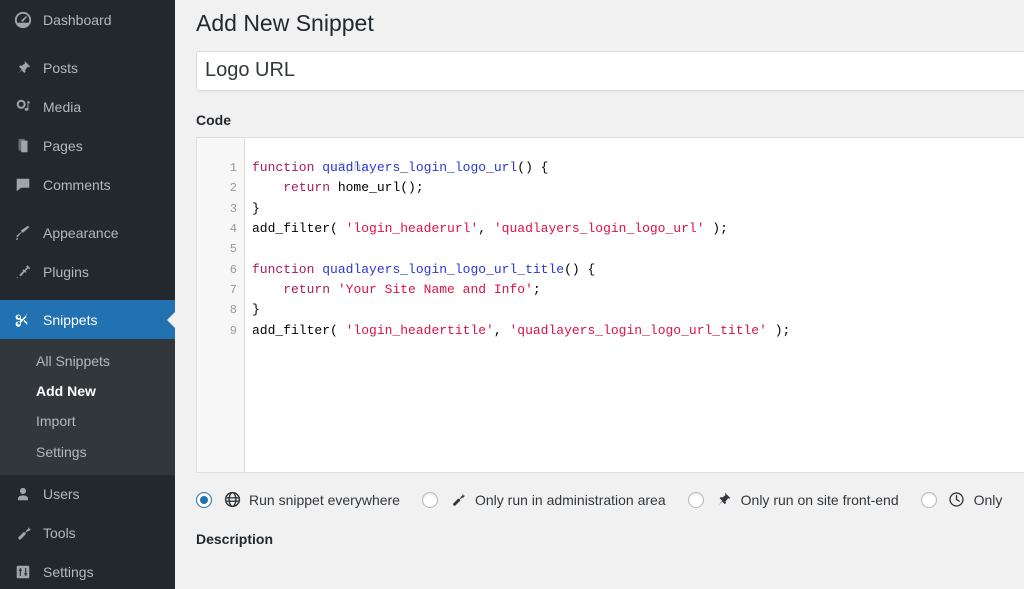 The image size is (1024, 589). I want to click on scope-option-everywhere: Run snippet everywhere, so click(298, 500).